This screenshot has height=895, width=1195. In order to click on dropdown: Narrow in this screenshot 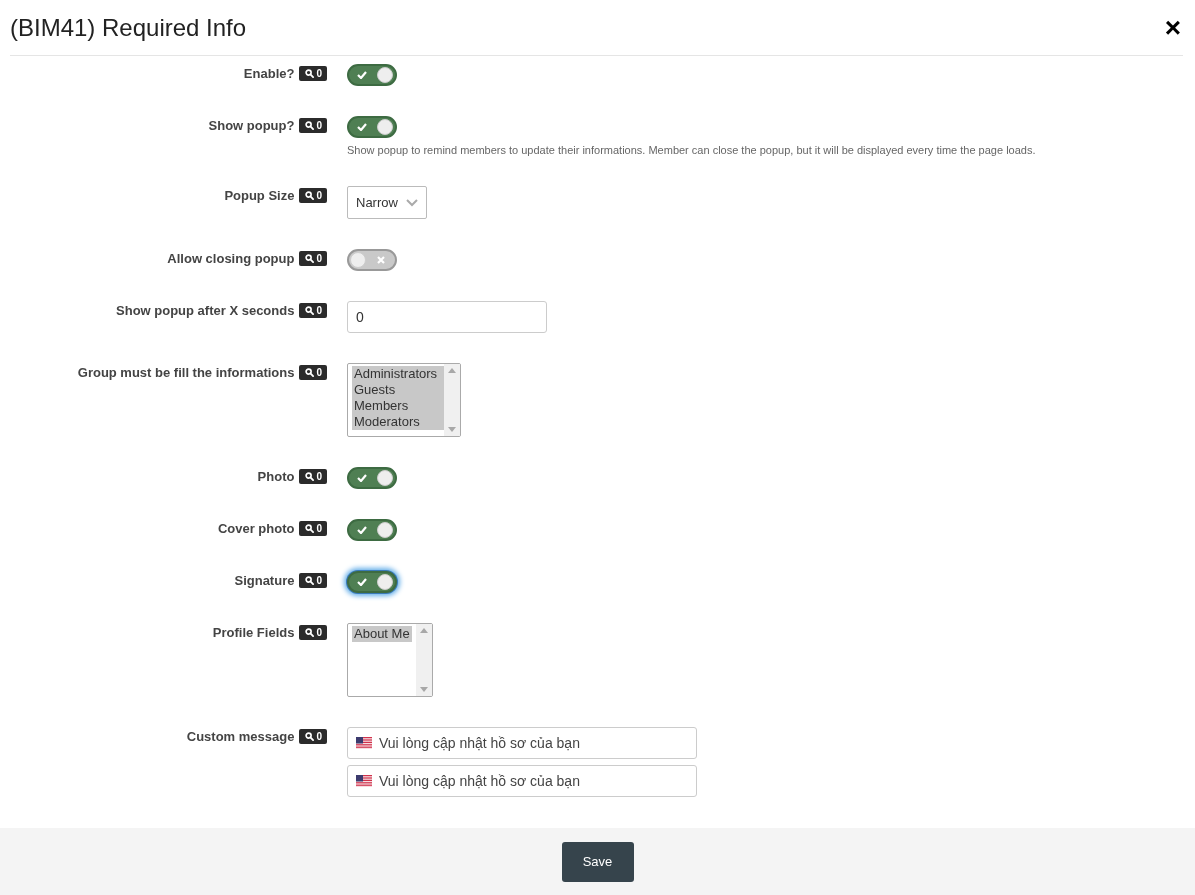, I will do `click(387, 202)`.